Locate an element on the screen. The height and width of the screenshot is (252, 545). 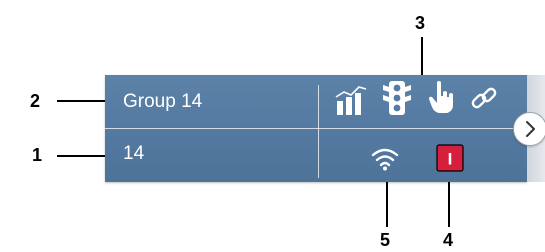
callout-5-line is located at coordinates (387, 204).